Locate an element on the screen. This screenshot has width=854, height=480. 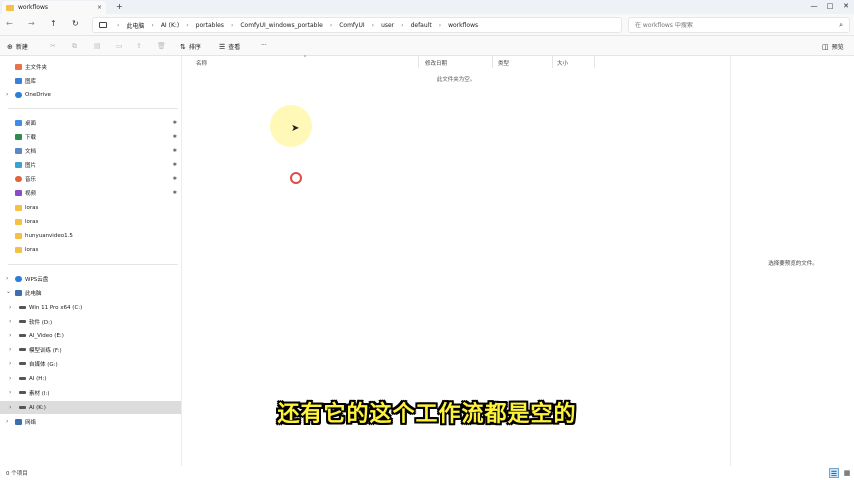
sidebar-item-music: 音乐 ✱ is located at coordinates (90, 178).